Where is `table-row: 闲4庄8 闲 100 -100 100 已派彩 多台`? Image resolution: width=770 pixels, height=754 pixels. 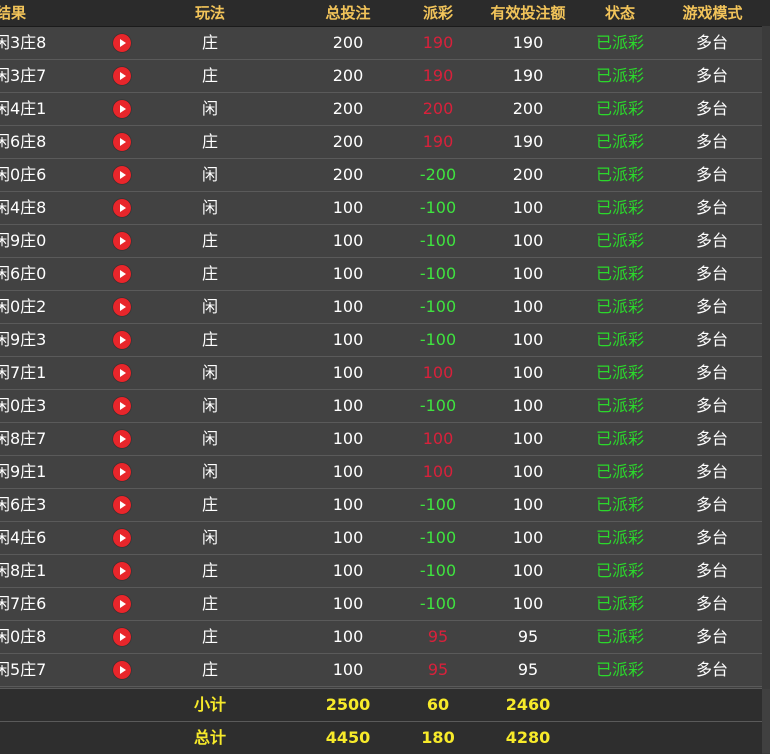 table-row: 闲4庄8 闲 100 -100 100 已派彩 多台 is located at coordinates (381, 208).